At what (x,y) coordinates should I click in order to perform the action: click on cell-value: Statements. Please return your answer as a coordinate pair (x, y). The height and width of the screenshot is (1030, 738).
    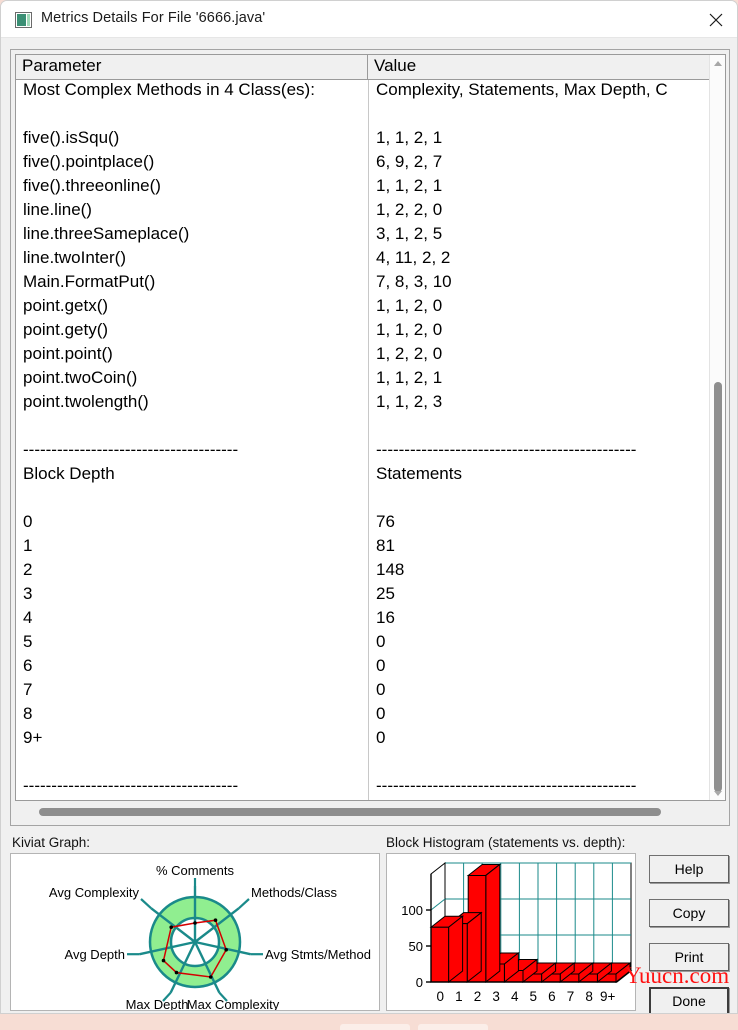
    Looking at the image, I should click on (419, 473).